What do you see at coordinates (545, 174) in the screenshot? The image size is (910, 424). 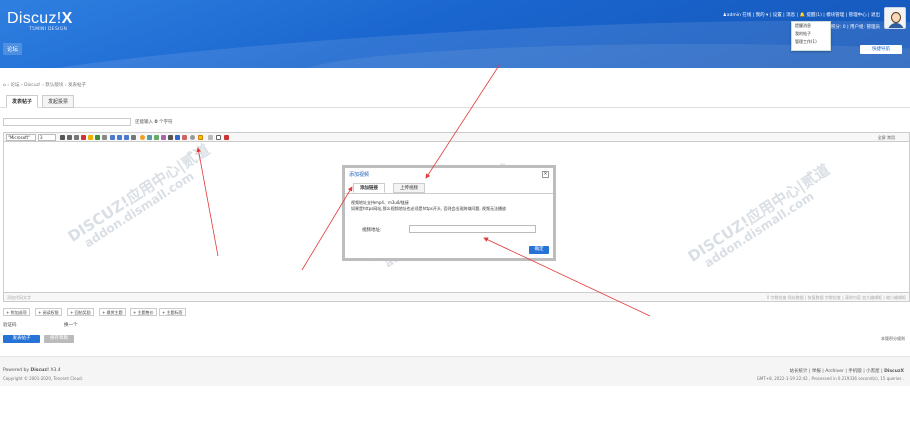 I see `close-icon: ×` at bounding box center [545, 174].